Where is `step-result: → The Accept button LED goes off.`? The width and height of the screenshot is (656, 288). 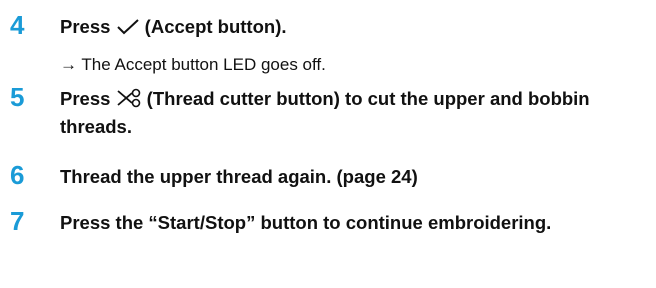
step-result: → The Accept button LED goes off. is located at coordinates (193, 65).